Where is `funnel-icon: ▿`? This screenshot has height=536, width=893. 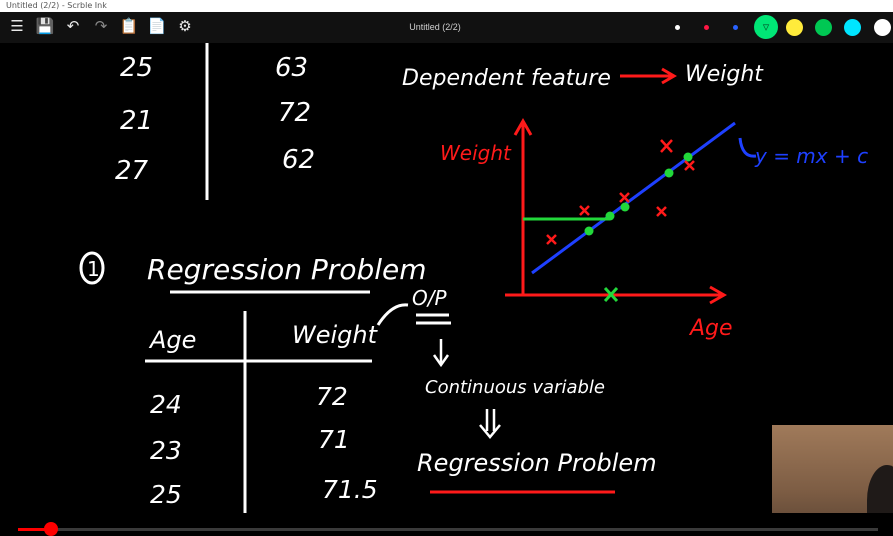
funnel-icon: ▿ is located at coordinates (766, 26).